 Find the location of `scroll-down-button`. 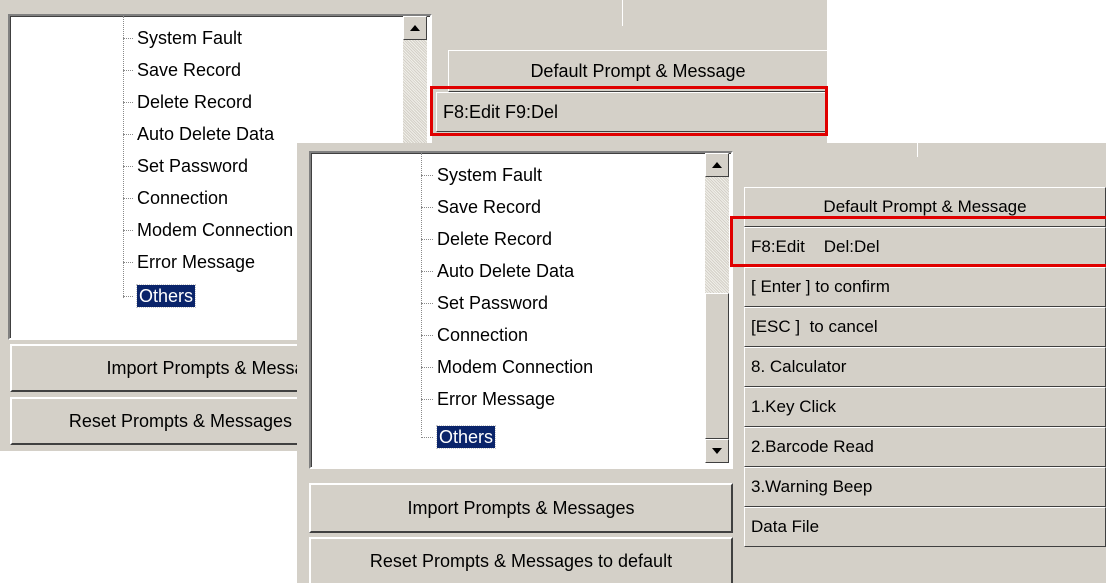

scroll-down-button is located at coordinates (717, 451).